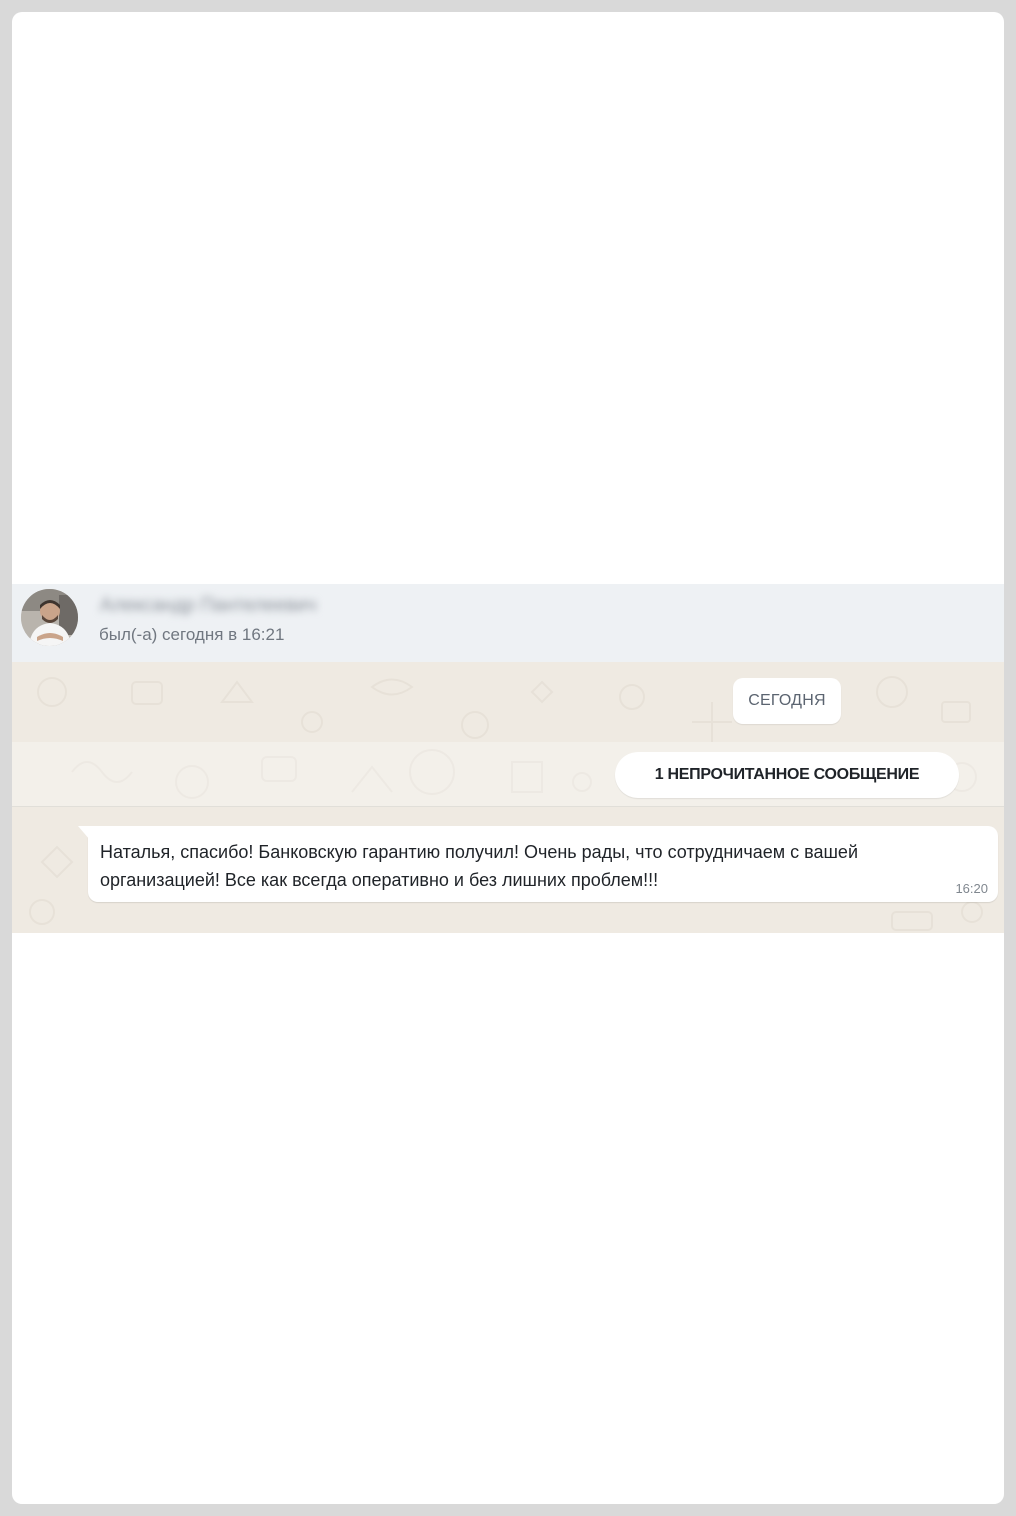  Describe the element at coordinates (192, 634) in the screenshot. I see `contact-last-seen: был(-а) сегодня в 16:21` at that location.